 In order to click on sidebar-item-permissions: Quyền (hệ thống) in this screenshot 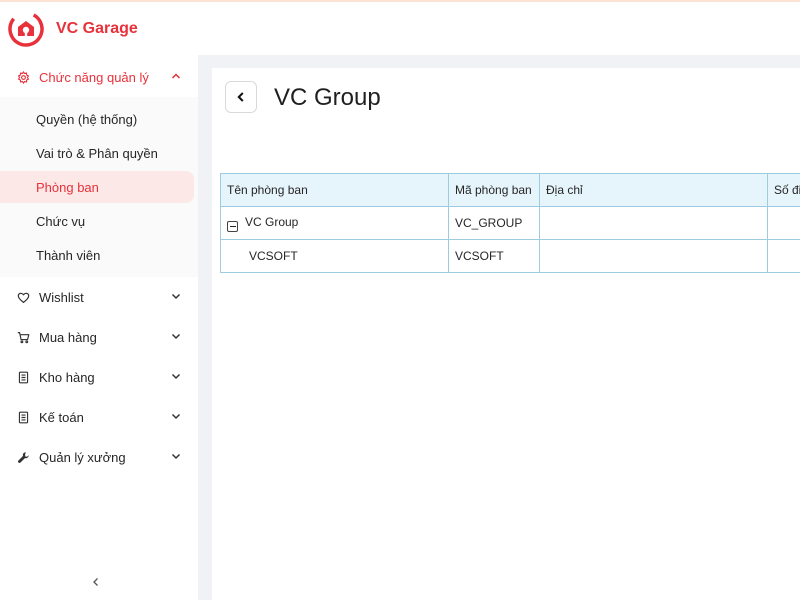, I will do `click(97, 119)`.